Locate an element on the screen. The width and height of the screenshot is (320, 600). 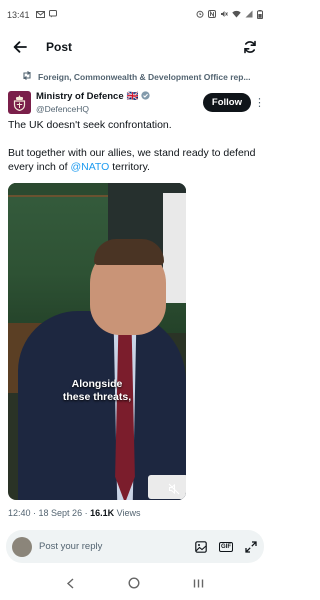
system-nav-bar is located at coordinates (135, 585).